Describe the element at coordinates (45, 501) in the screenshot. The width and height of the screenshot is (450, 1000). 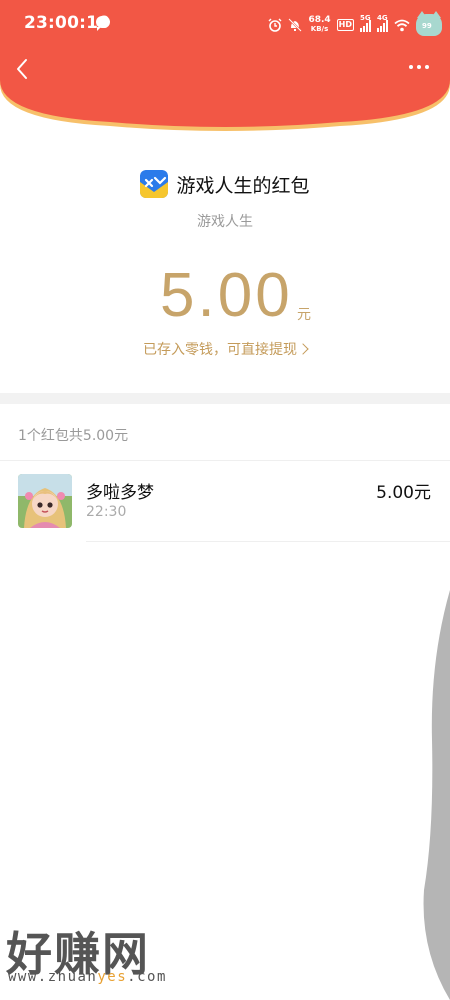
I see `avatar` at that location.